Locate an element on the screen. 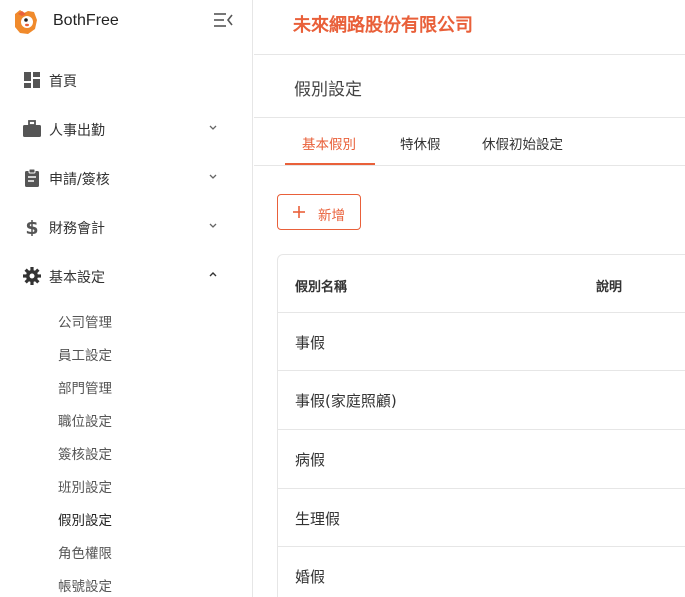 The image size is (685, 597). table-row: 生理假 is located at coordinates (481, 517).